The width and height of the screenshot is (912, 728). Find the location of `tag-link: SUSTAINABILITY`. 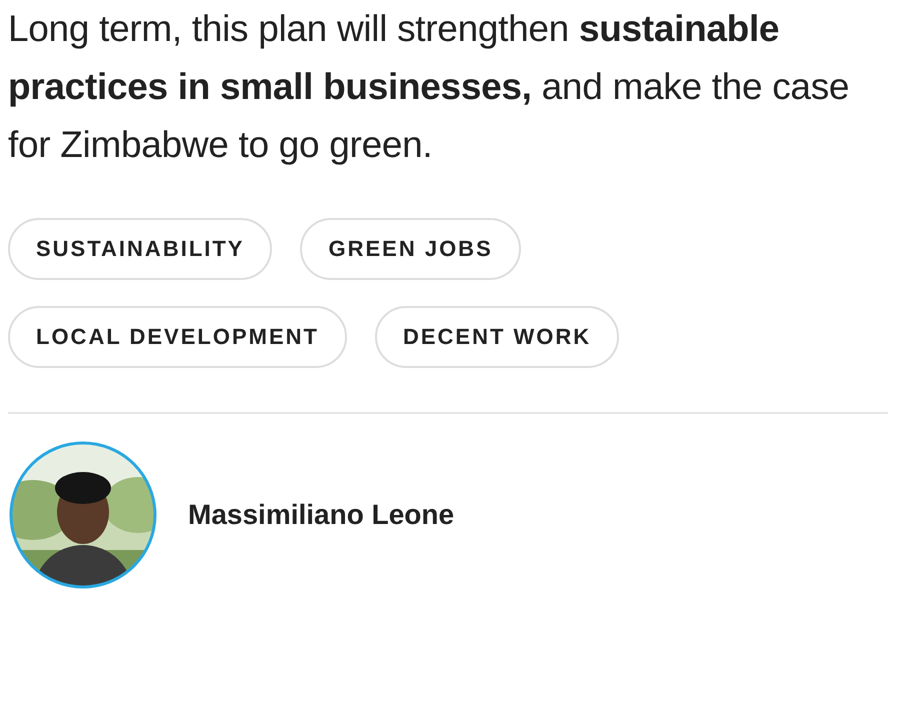

tag-link: SUSTAINABILITY is located at coordinates (140, 249).